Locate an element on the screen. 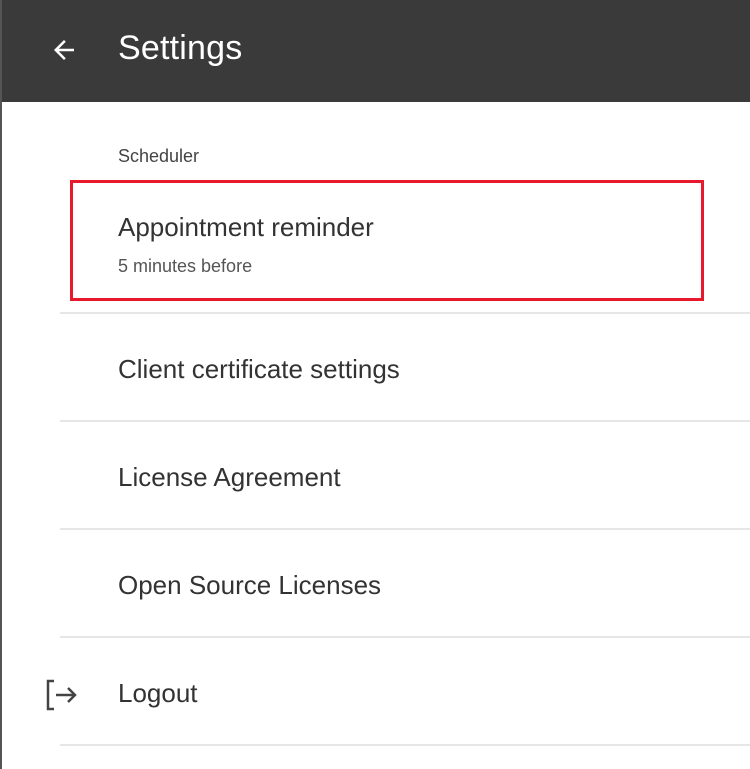 The height and width of the screenshot is (769, 750). section-header-scheduler: Scheduler is located at coordinates (159, 156).